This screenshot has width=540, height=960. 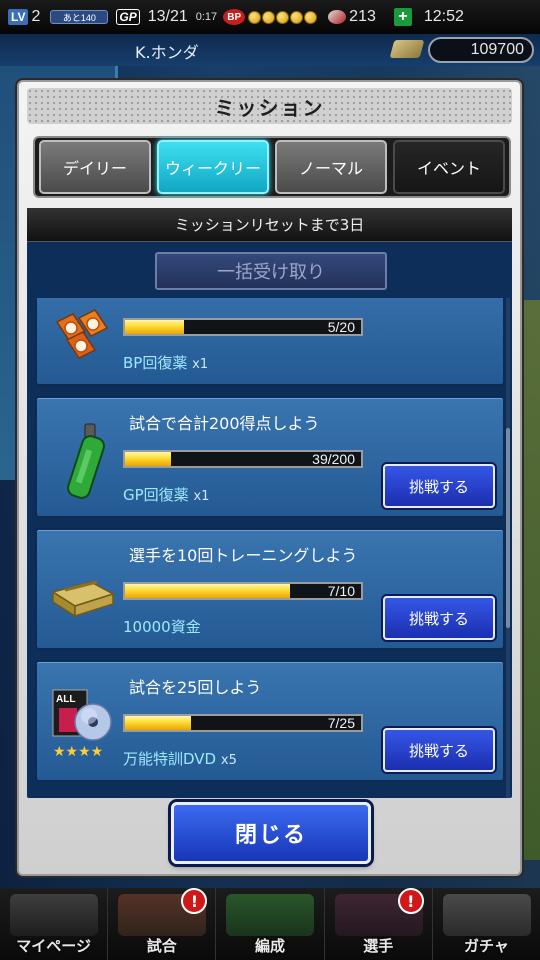 I want to click on reward-text: 10000資金, so click(x=162, y=626).